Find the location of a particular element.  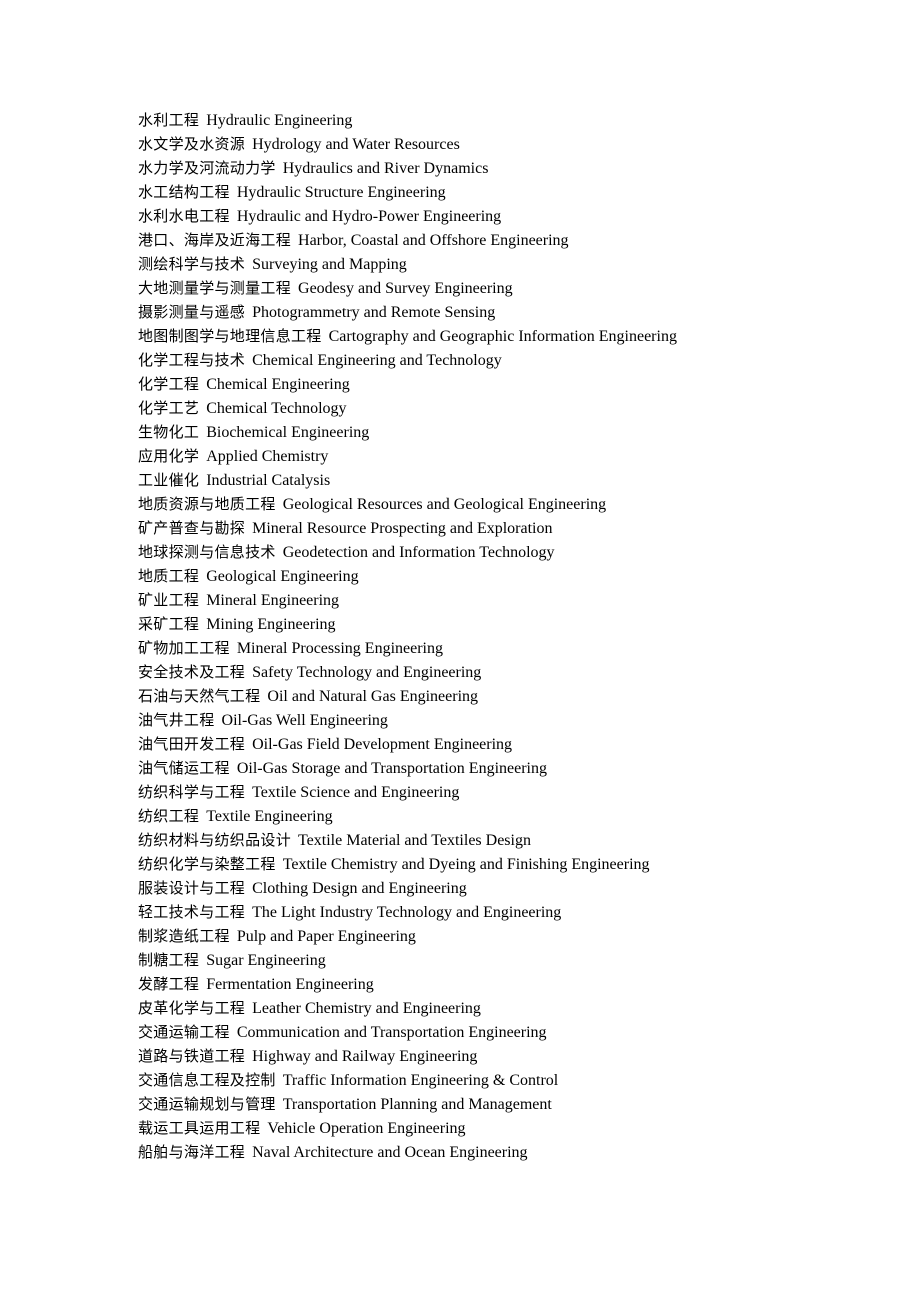

discipline-name-english: Textile Science and Engineering is located at coordinates (356, 792).